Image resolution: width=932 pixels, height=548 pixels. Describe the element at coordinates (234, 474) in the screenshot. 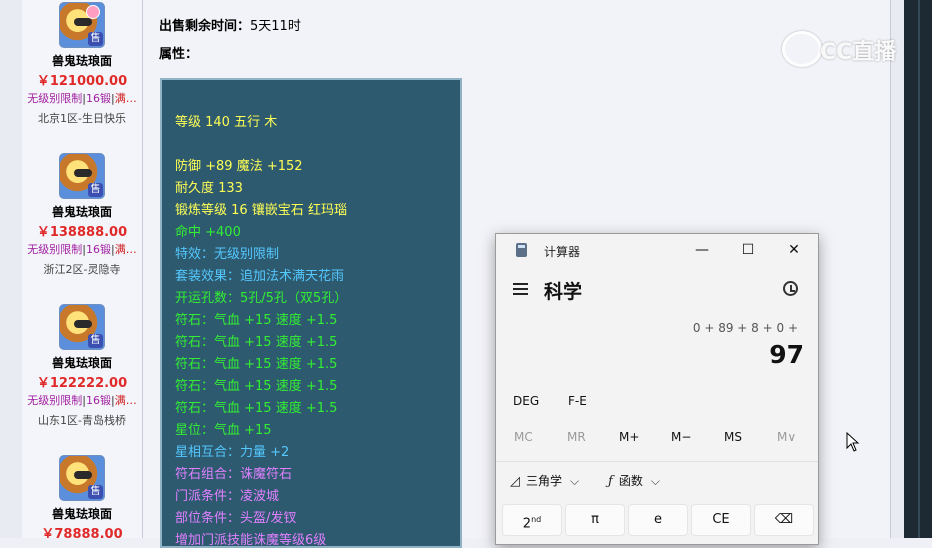

I see `attr-line: 符石组合：诛魔符石` at that location.